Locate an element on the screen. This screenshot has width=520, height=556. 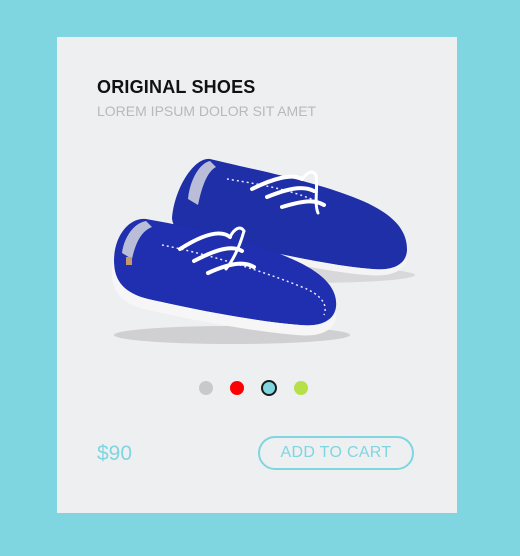
add-to-cart-button: ADD TO CART is located at coordinates (336, 453).